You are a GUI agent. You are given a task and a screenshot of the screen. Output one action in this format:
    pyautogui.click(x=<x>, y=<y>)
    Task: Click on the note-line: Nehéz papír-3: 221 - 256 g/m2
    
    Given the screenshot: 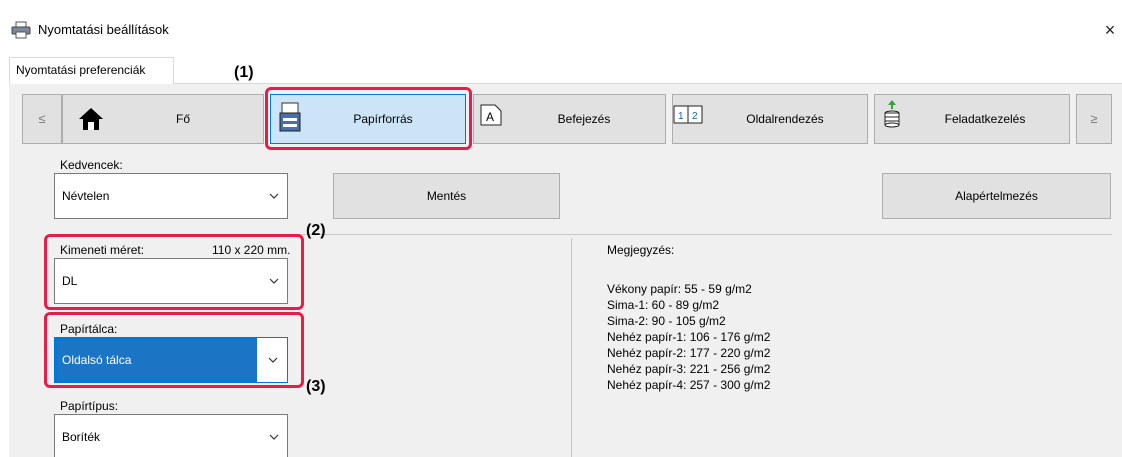 What is the action you would take?
    pyautogui.click(x=689, y=369)
    